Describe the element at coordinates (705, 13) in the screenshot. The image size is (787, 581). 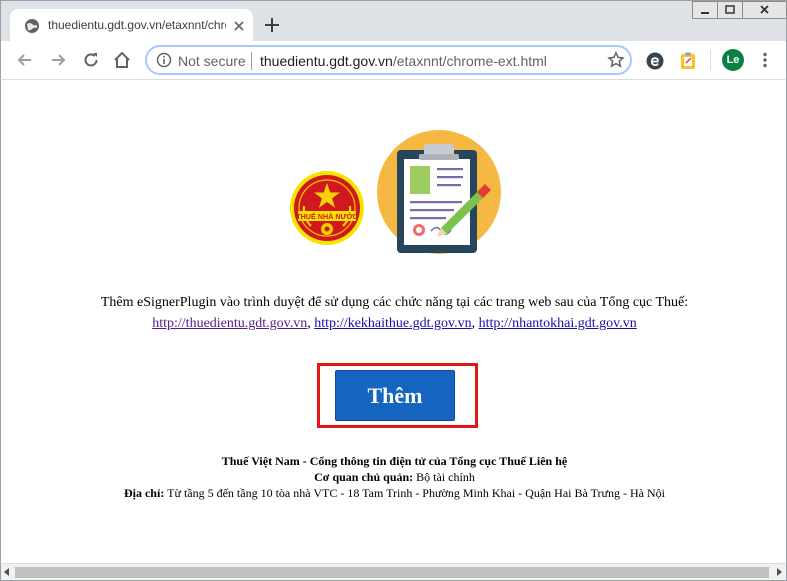
I see `minimize-icon` at that location.